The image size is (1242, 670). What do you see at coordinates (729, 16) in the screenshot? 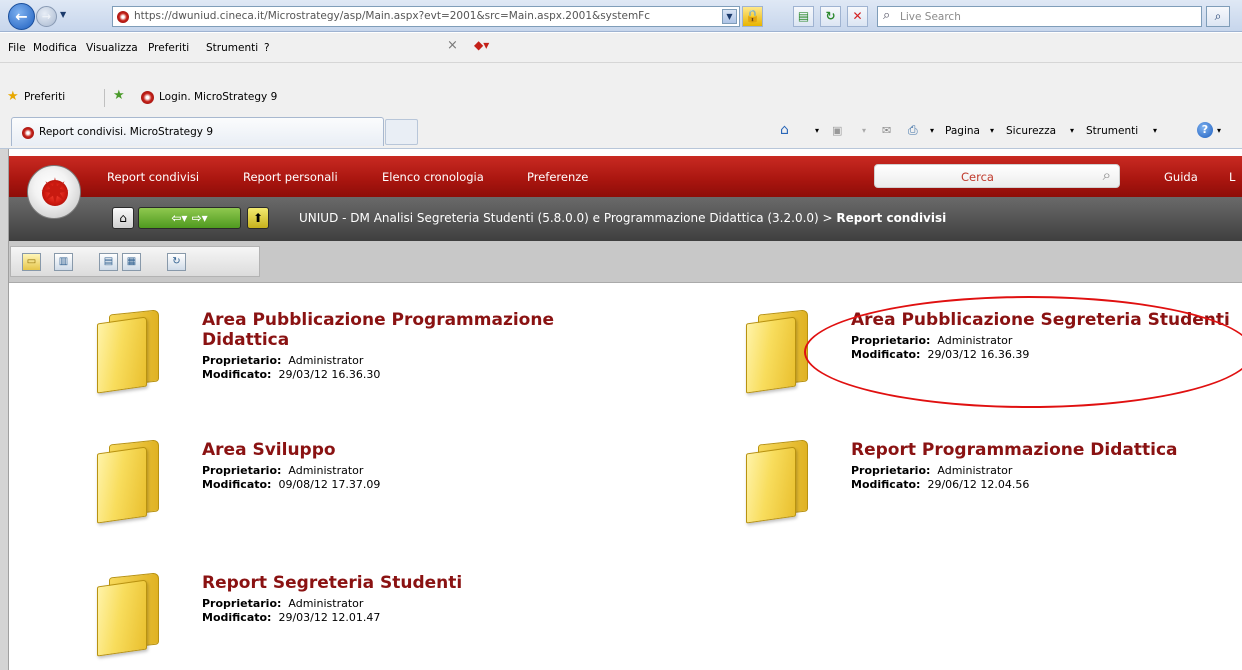
I see `url-dropdown-button: ▼` at bounding box center [729, 16].